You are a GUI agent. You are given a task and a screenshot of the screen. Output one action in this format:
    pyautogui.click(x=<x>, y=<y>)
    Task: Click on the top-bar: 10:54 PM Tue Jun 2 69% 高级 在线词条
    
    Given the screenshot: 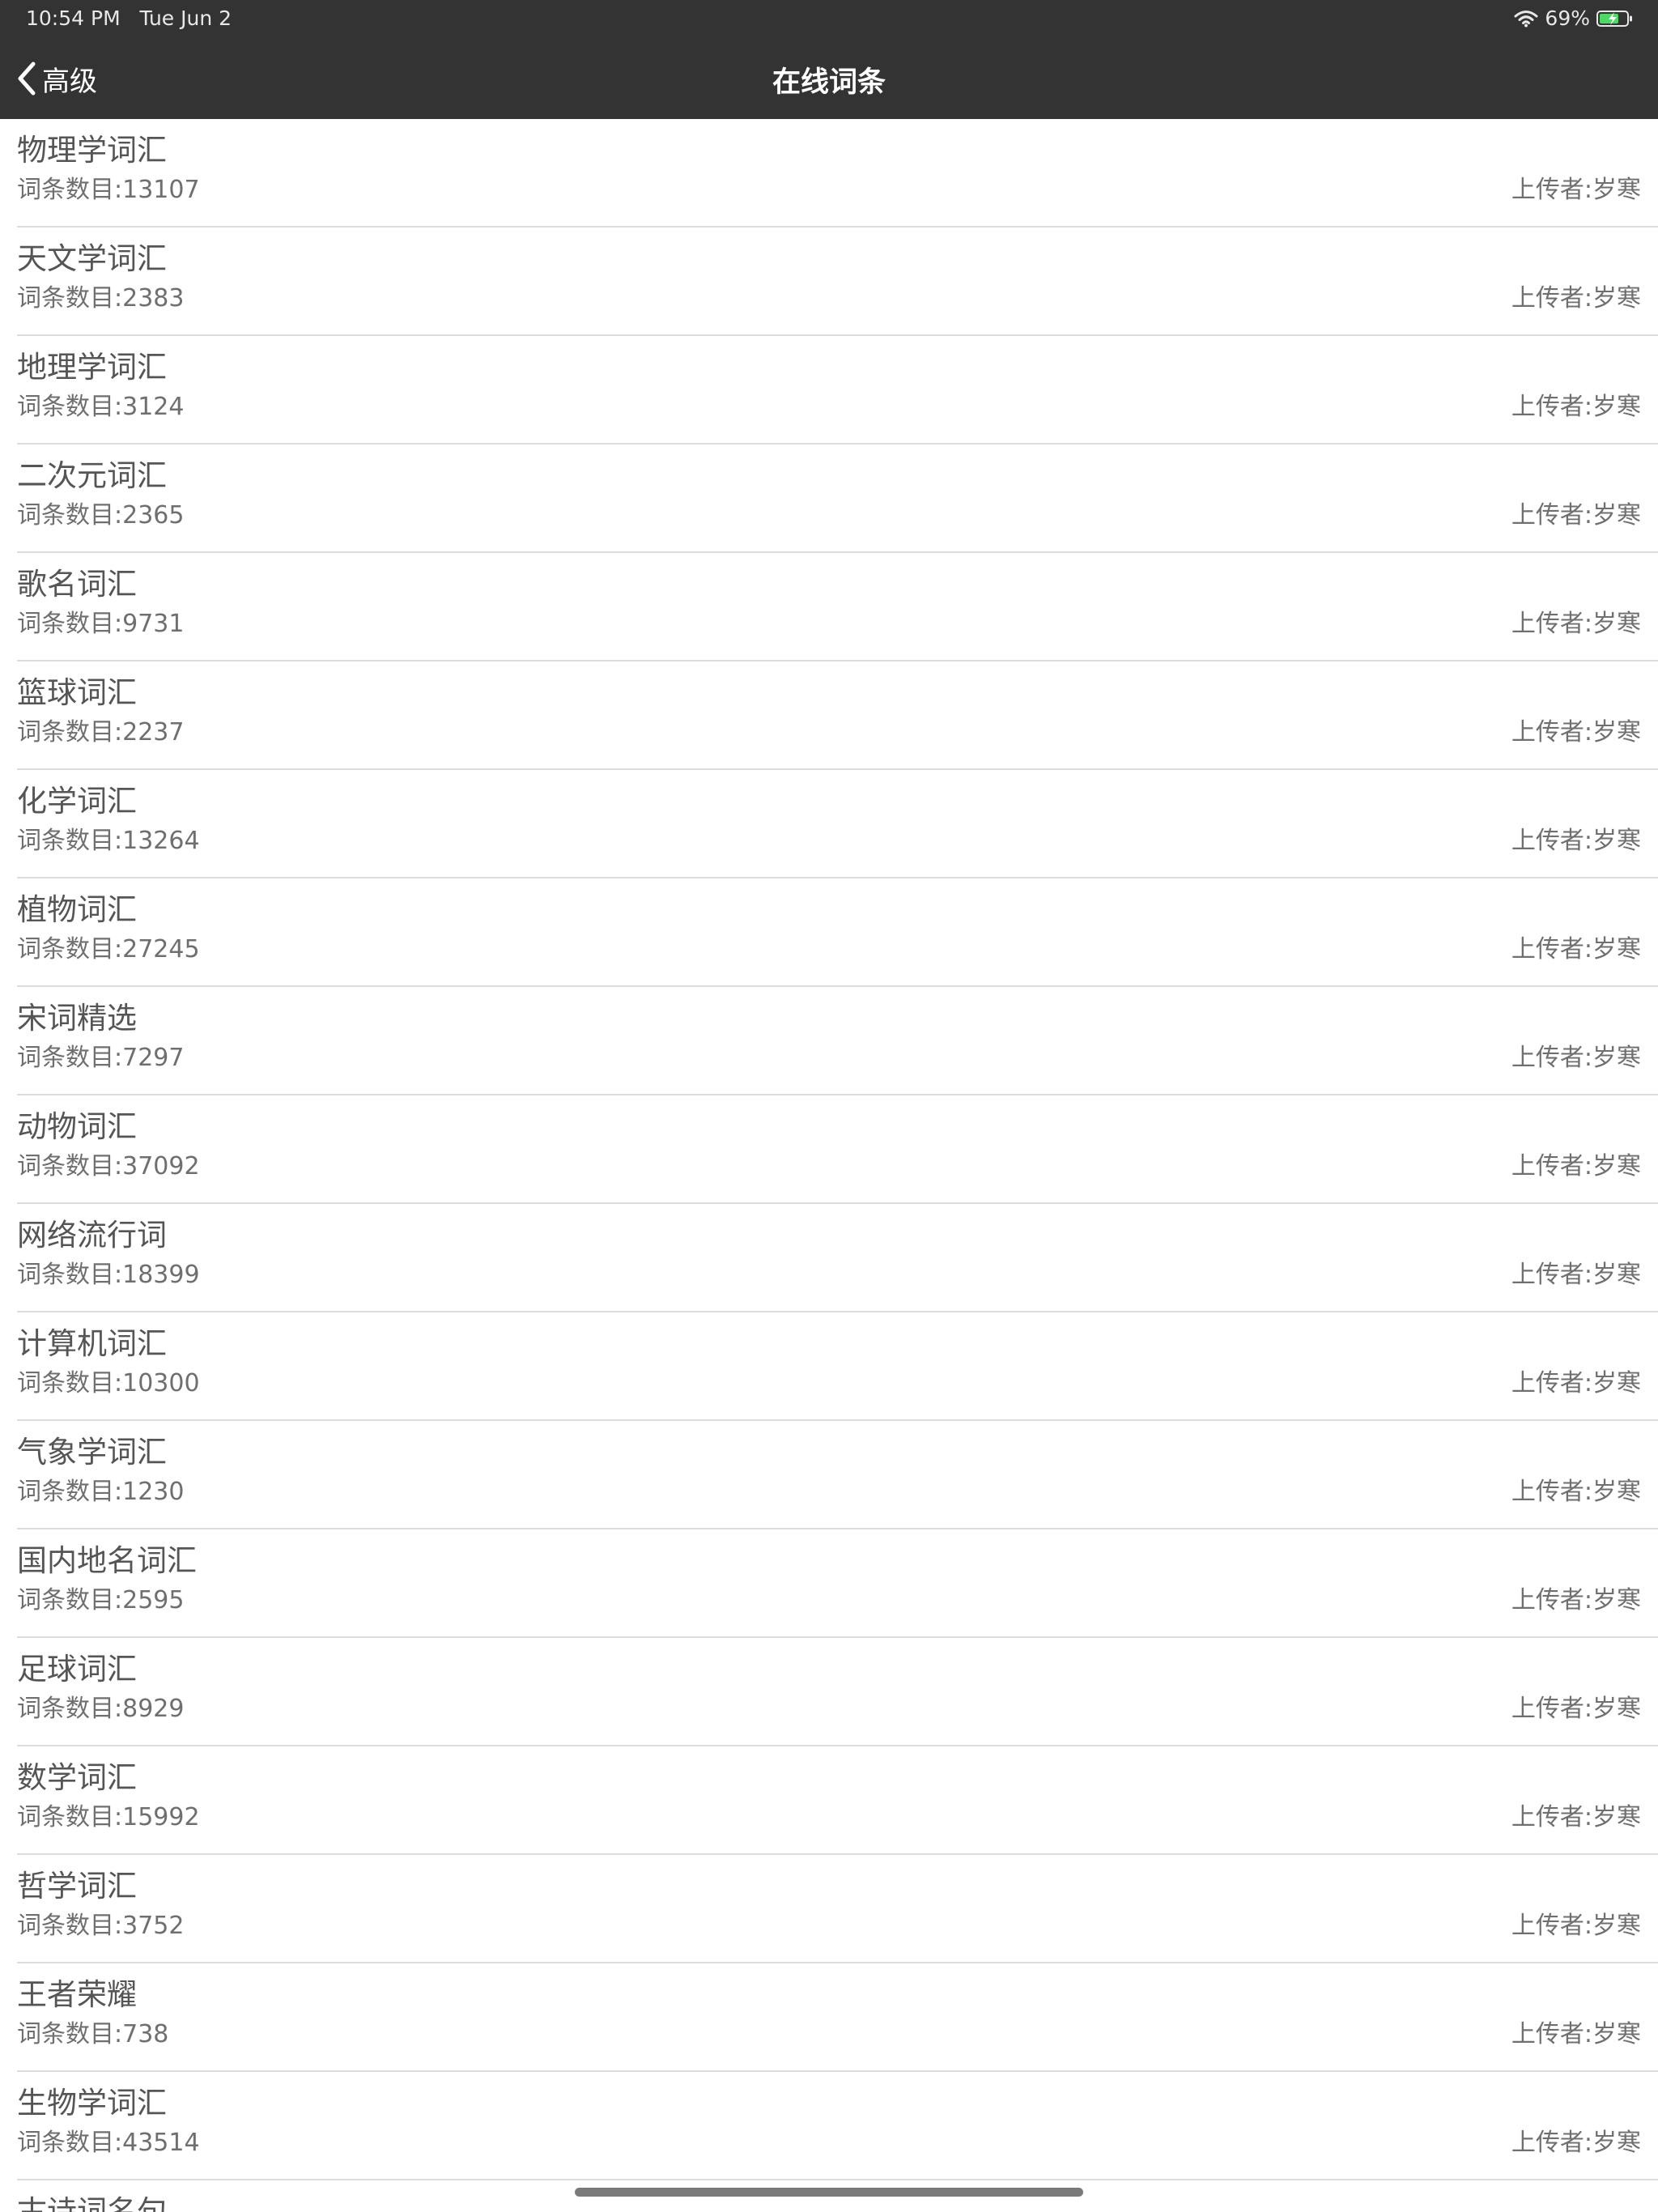 What is the action you would take?
    pyautogui.click(x=829, y=60)
    